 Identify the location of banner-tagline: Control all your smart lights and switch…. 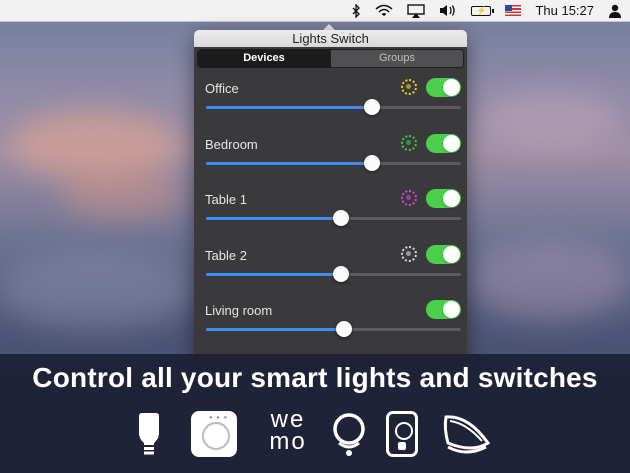
(315, 377).